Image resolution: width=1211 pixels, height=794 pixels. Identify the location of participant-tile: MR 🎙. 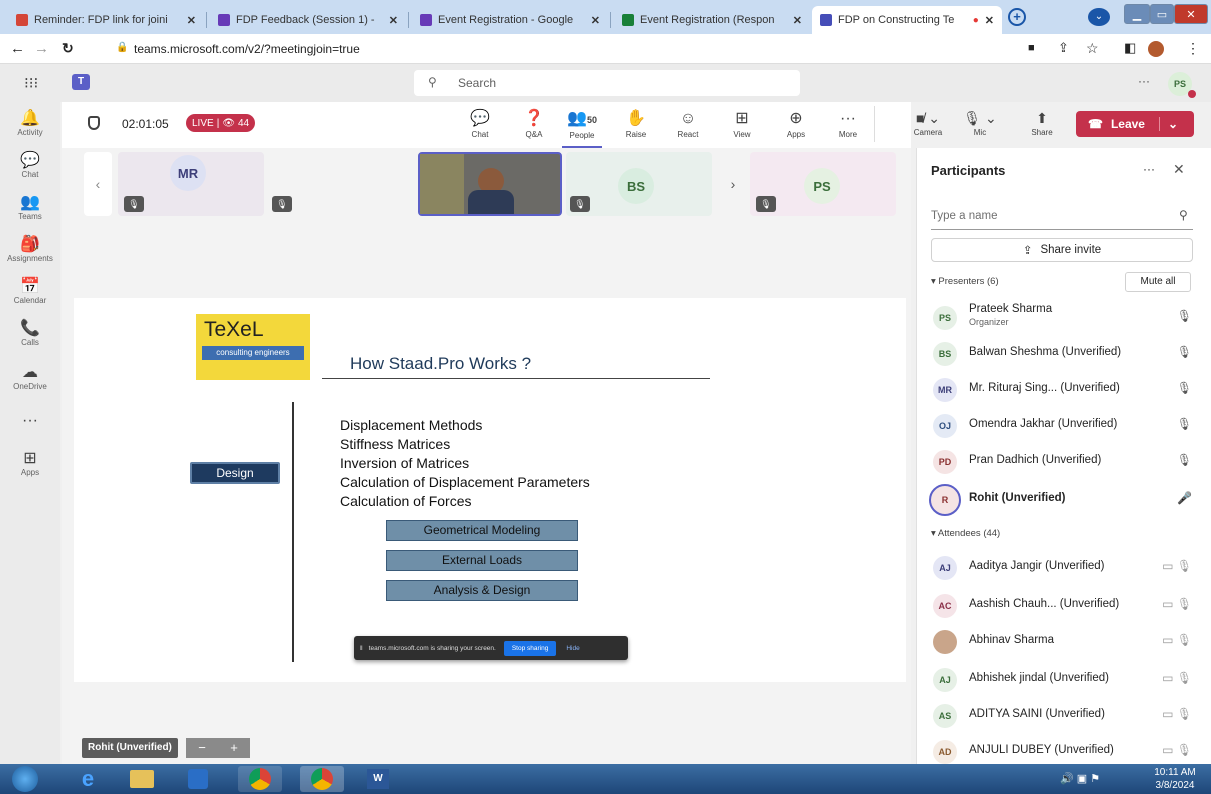
(191, 184).